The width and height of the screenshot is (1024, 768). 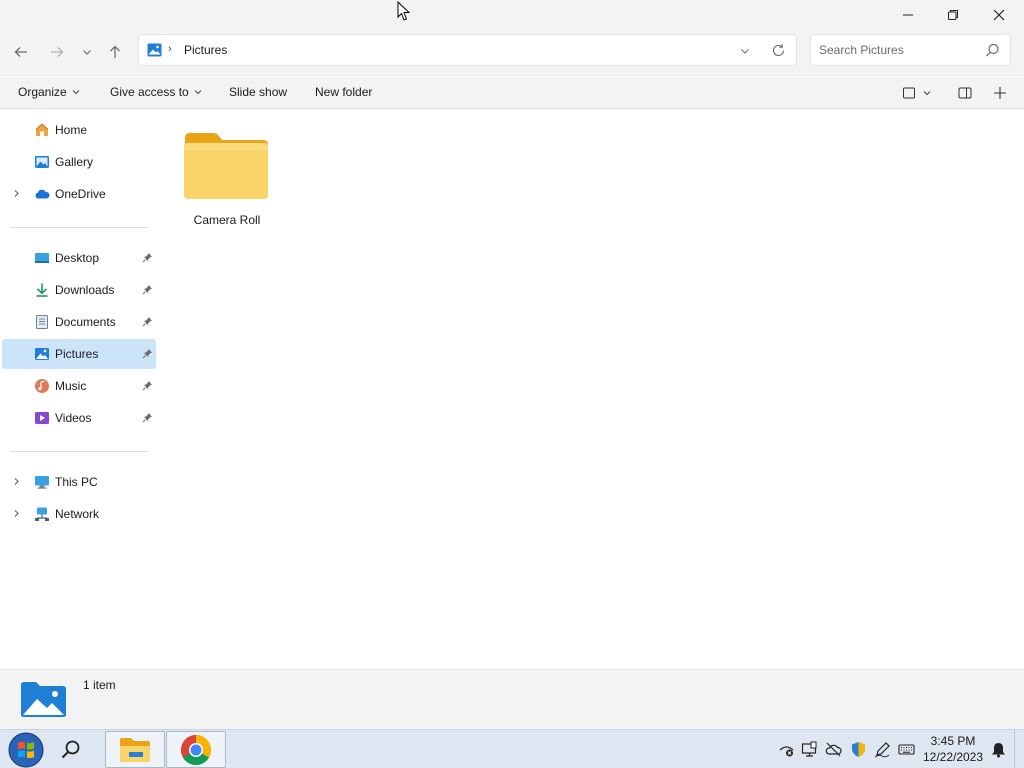 I want to click on layout-icon, so click(x=909, y=93).